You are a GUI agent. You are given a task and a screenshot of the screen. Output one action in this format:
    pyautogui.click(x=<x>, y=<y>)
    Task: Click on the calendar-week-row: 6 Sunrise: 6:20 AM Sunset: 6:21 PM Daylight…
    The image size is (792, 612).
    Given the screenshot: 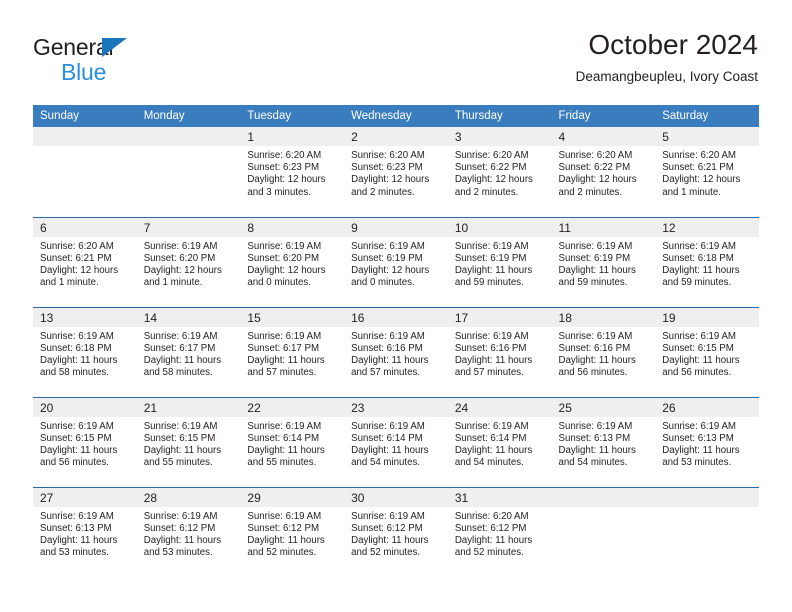 What is the action you would take?
    pyautogui.click(x=396, y=261)
    